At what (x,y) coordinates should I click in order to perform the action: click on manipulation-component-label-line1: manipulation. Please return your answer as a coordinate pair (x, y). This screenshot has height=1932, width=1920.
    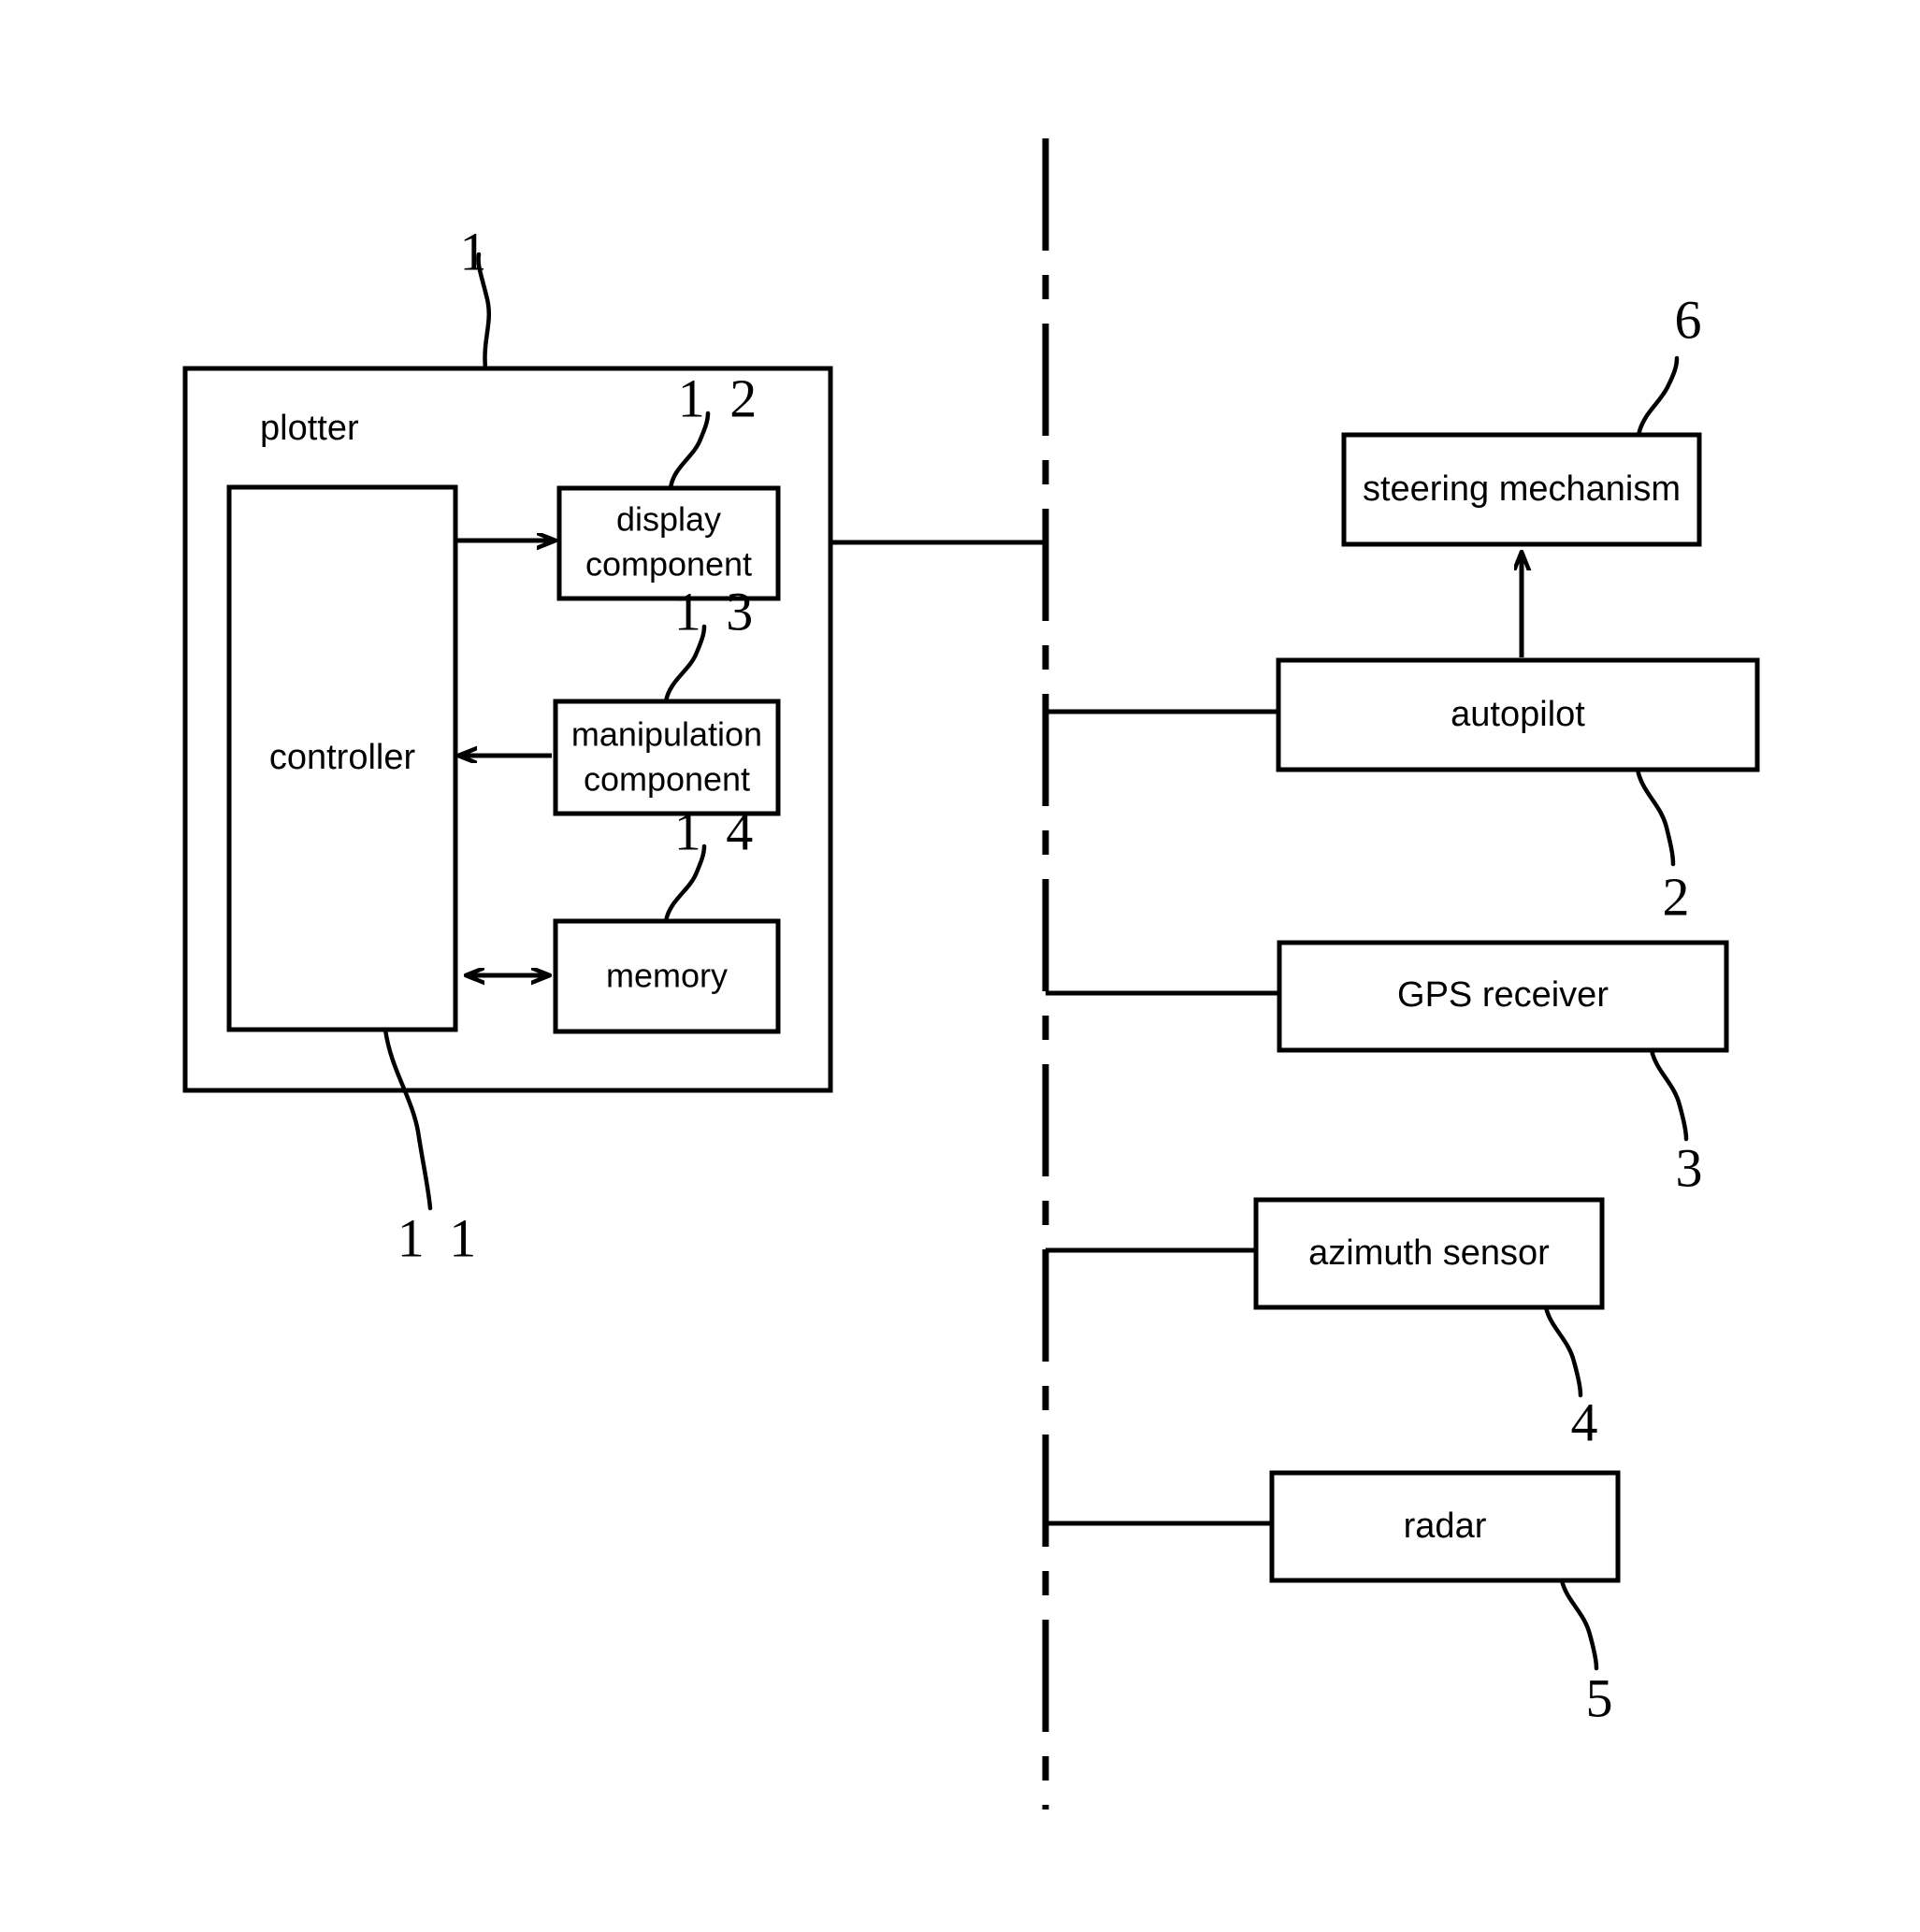
    Looking at the image, I should click on (666, 734).